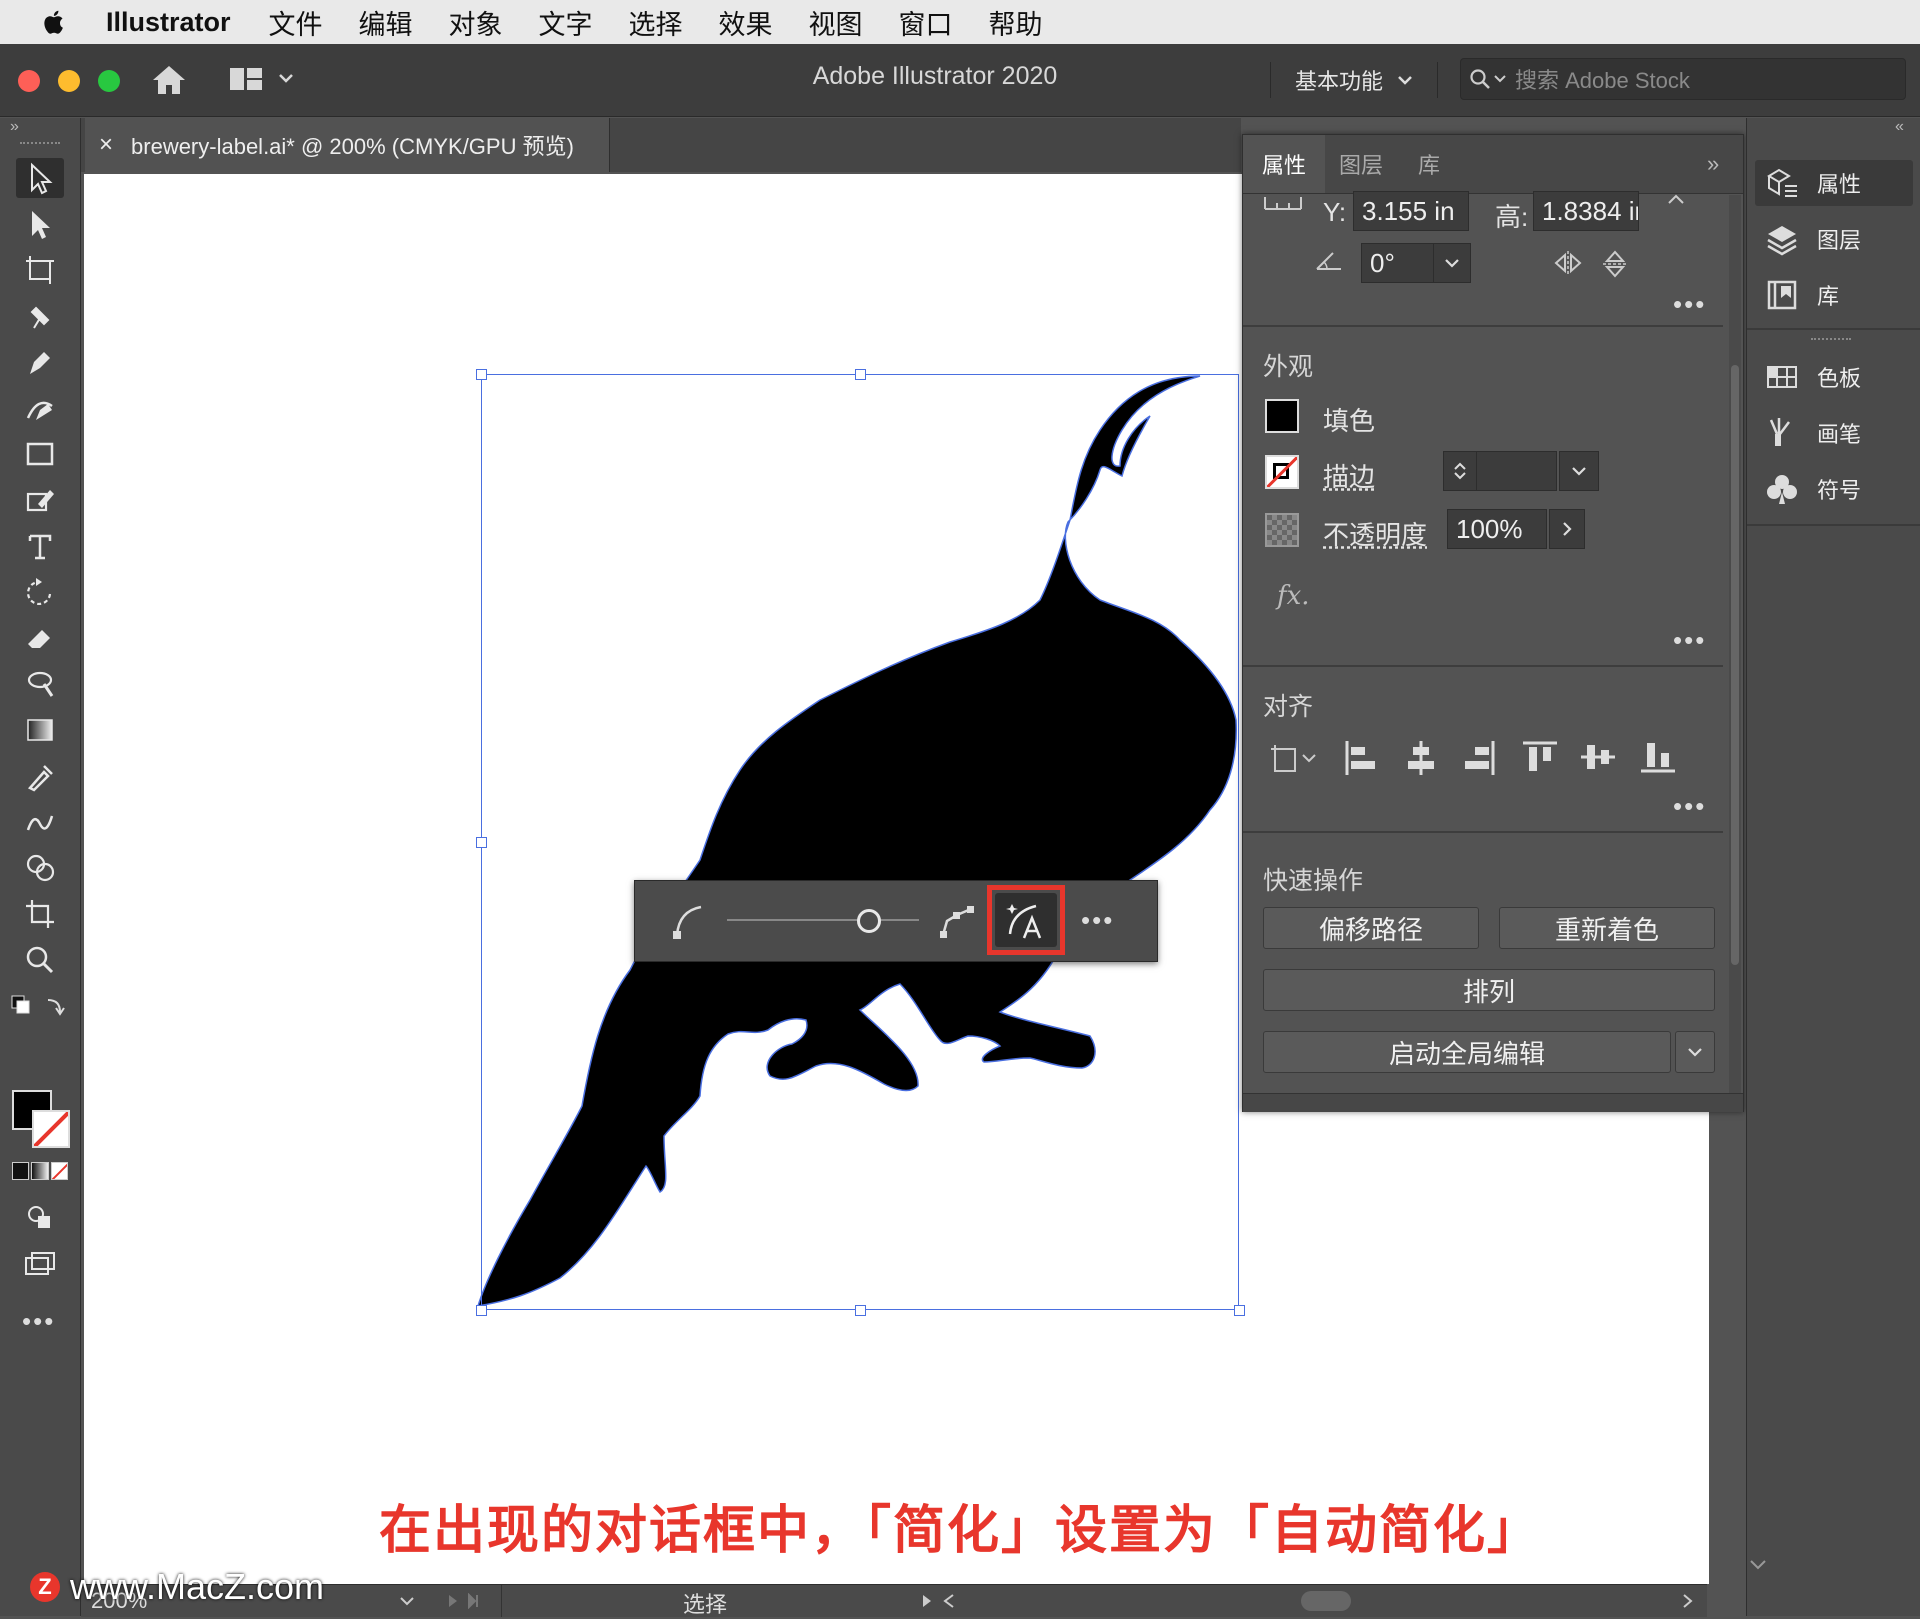  What do you see at coordinates (1416, 263) in the screenshot?
I see `angle-field: 0°` at bounding box center [1416, 263].